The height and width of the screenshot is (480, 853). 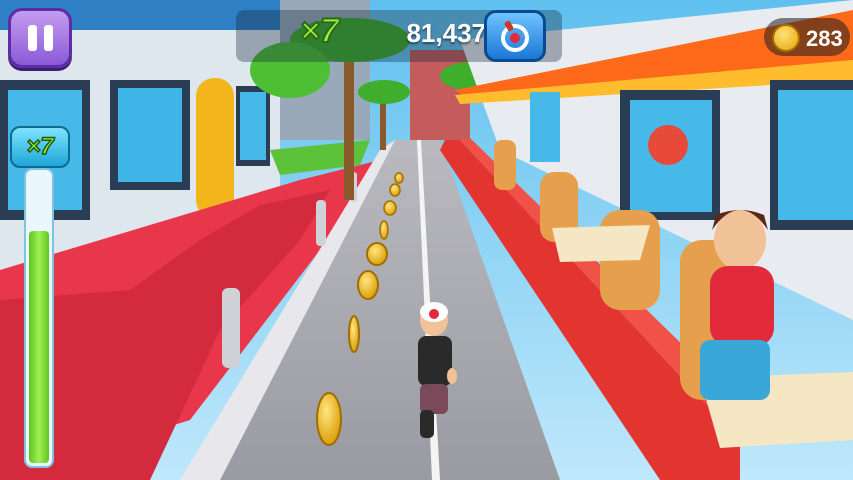 I want to click on powerup-meter-fill, so click(x=39, y=347).